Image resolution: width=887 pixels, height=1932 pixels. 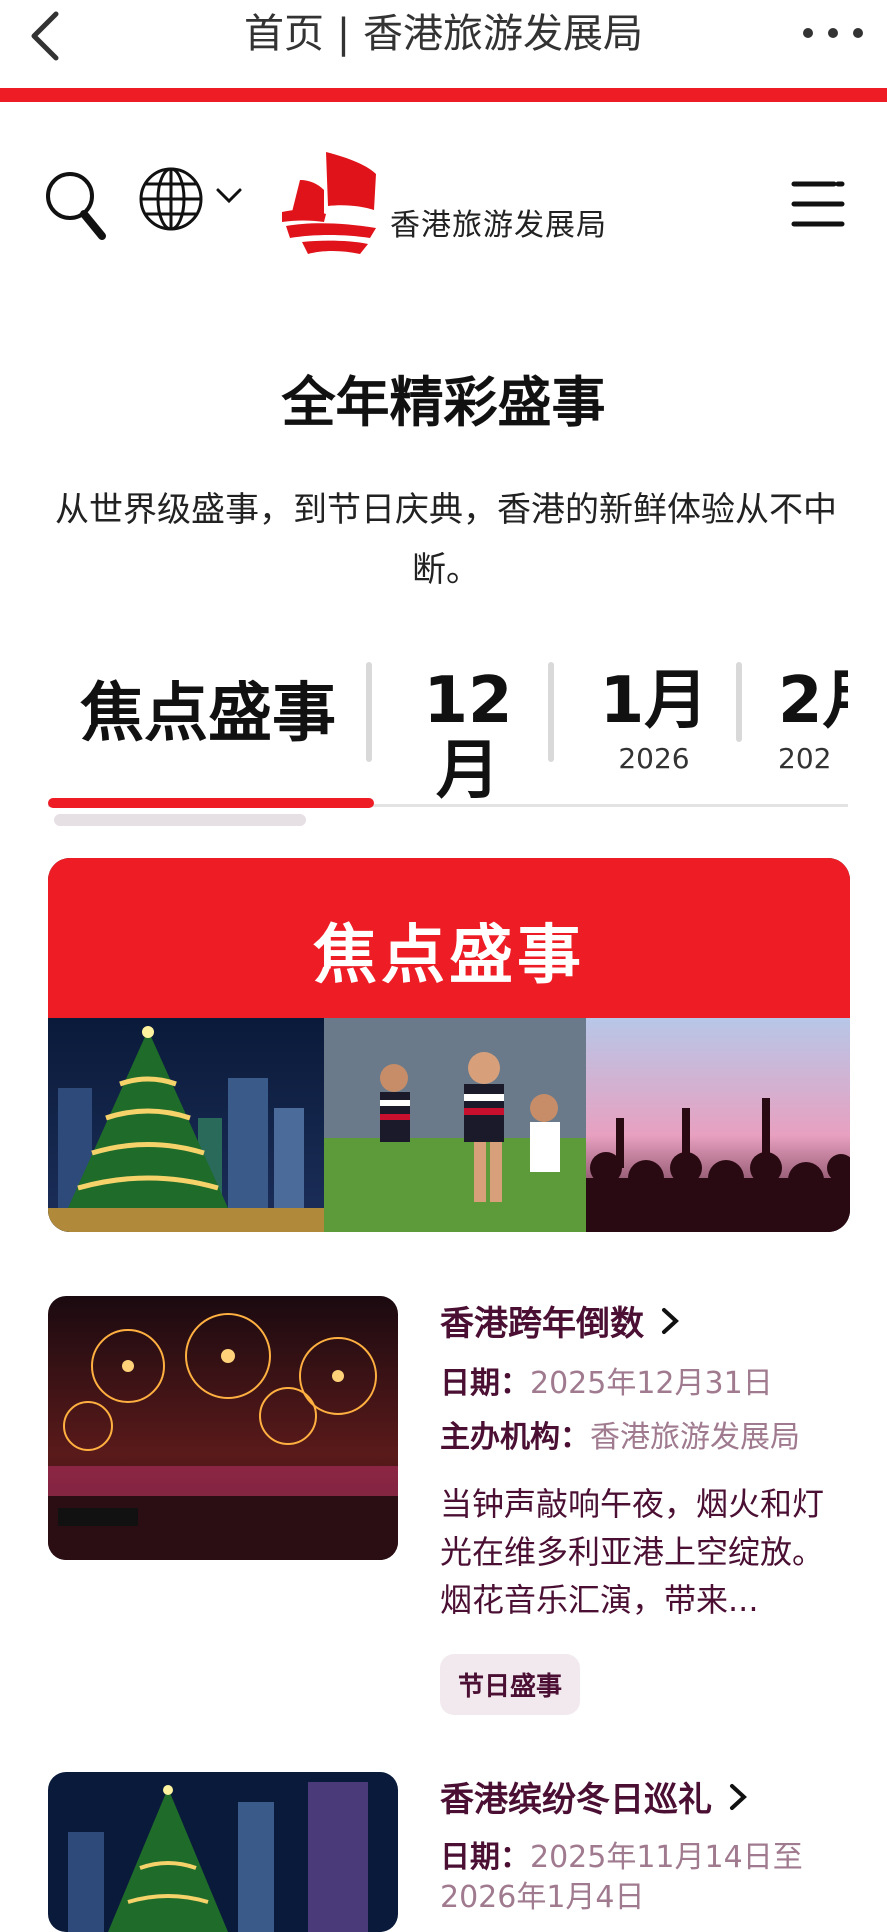 What do you see at coordinates (223, 1852) in the screenshot?
I see `event-image-winter` at bounding box center [223, 1852].